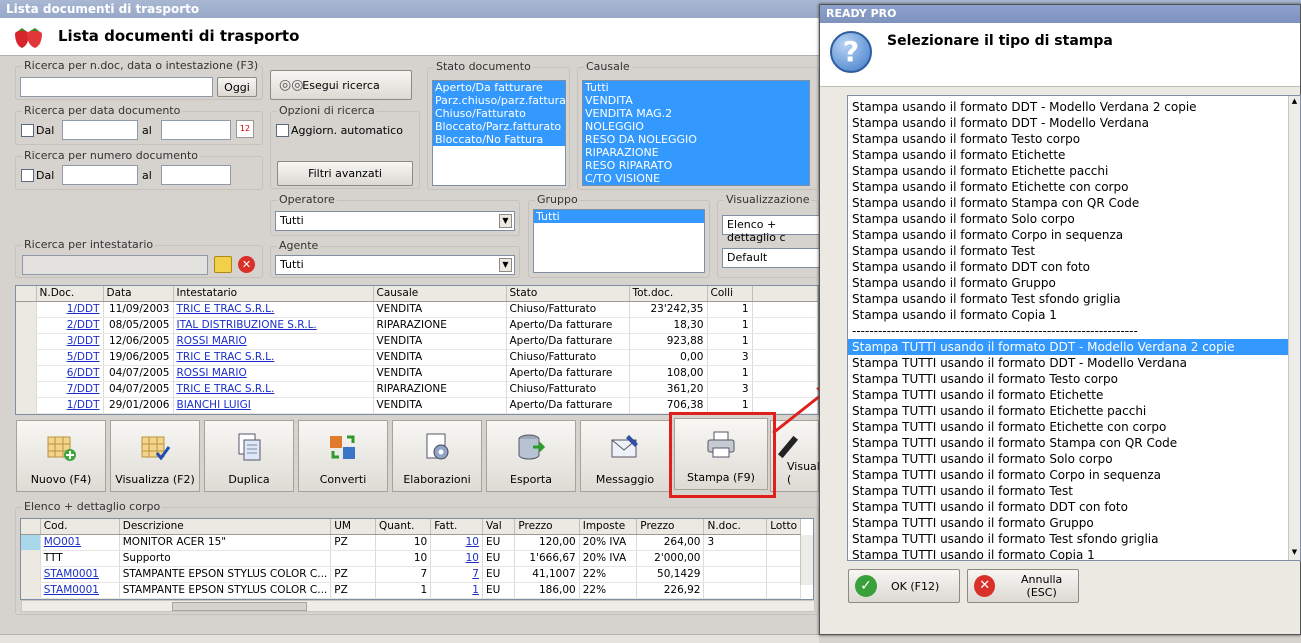 The width and height of the screenshot is (1301, 643). Describe the element at coordinates (499, 100) in the screenshot. I see `stato-item: Parz.chiuso/parz.fatturato` at that location.